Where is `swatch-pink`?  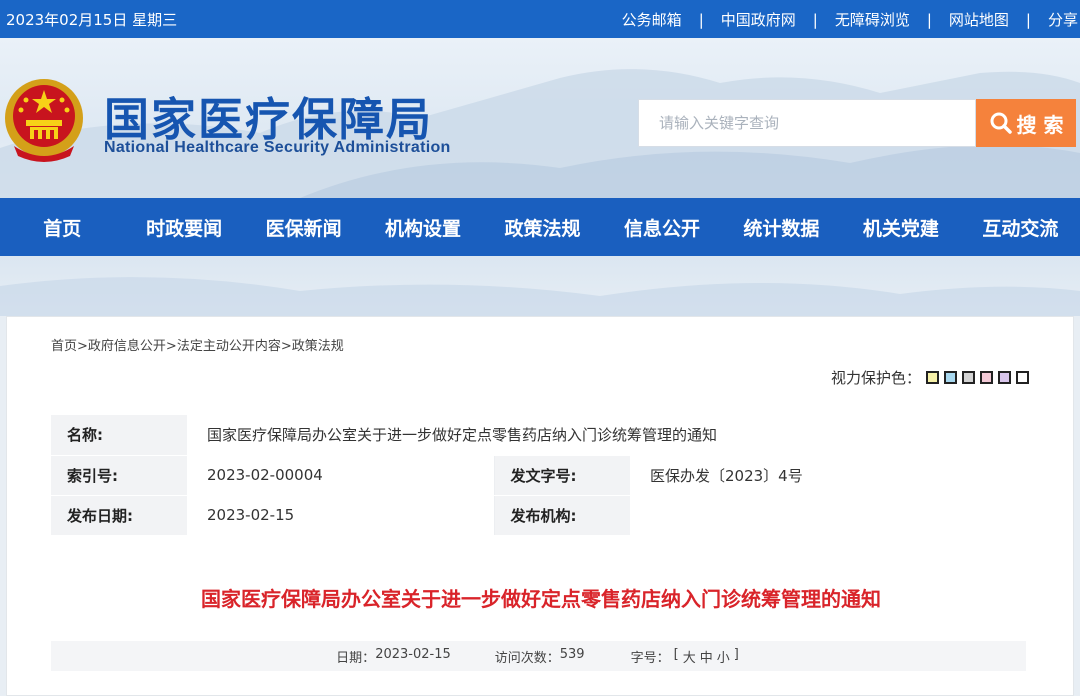 swatch-pink is located at coordinates (986, 377).